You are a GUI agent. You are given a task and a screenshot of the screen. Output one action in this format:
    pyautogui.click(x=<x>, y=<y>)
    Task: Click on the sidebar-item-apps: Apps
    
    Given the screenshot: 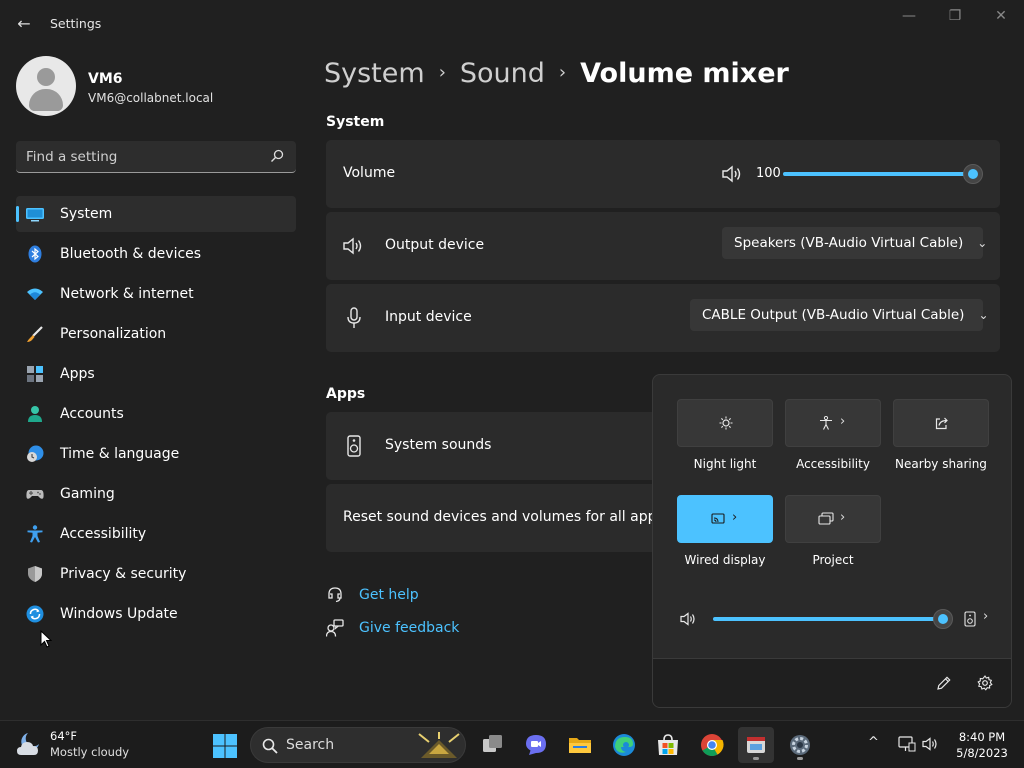 What is the action you would take?
    pyautogui.click(x=156, y=374)
    